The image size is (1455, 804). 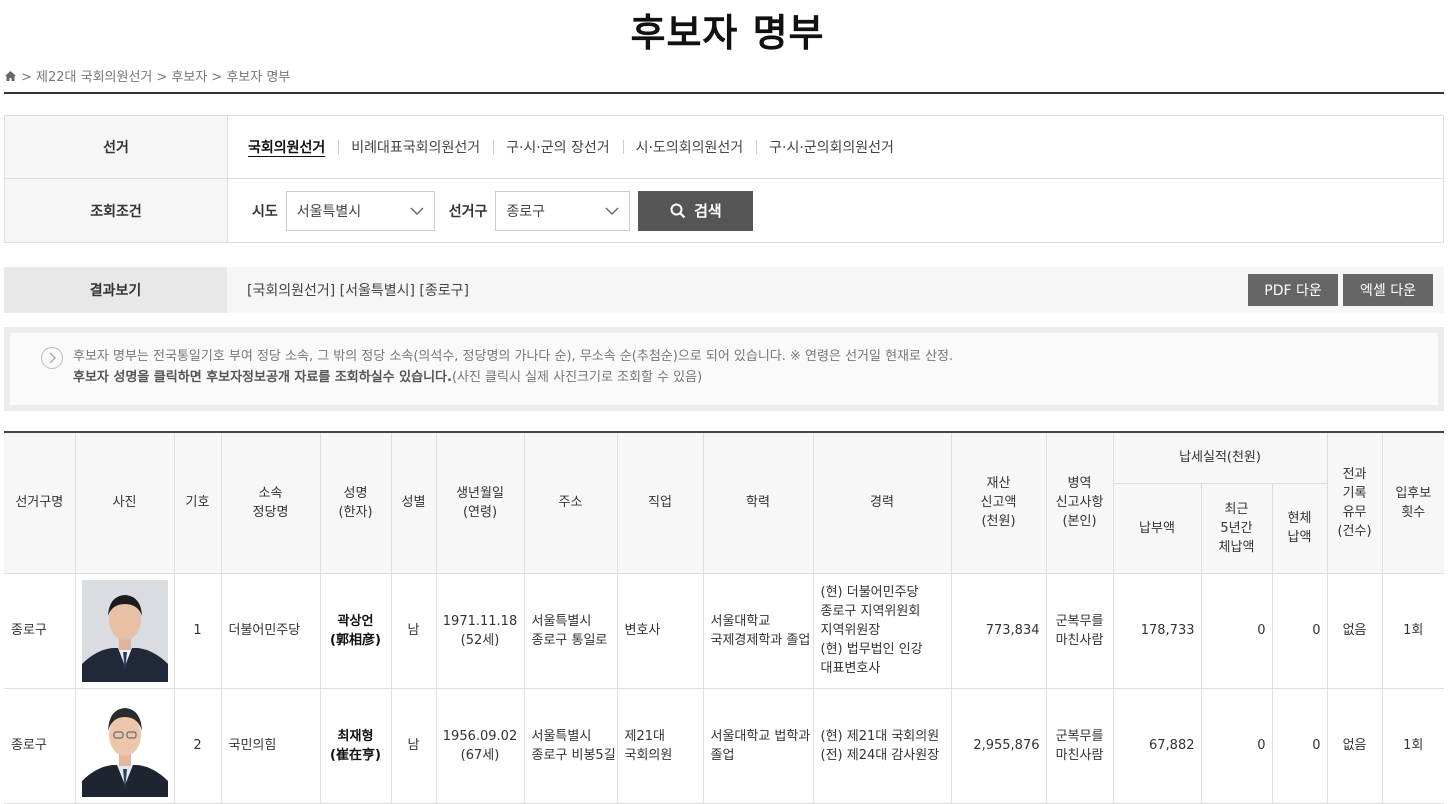 I want to click on header-photo: 사진, so click(x=124, y=502).